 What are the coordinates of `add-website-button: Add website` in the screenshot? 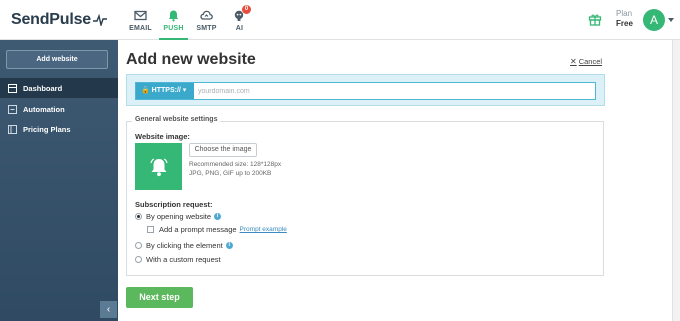 It's located at (57, 59).